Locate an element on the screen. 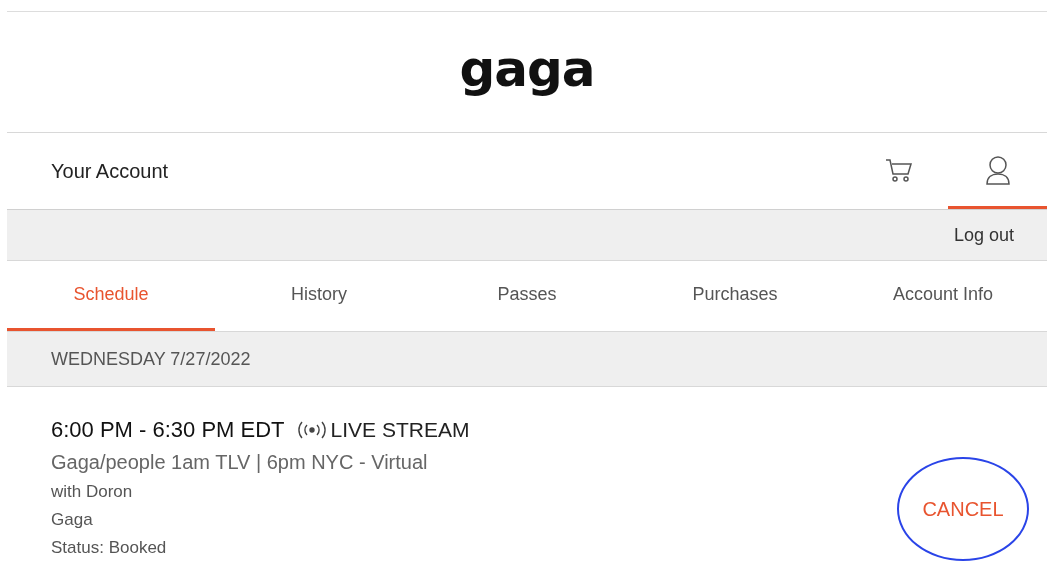 The height and width of the screenshot is (568, 1049). event-detail: with Doron is located at coordinates (92, 491).